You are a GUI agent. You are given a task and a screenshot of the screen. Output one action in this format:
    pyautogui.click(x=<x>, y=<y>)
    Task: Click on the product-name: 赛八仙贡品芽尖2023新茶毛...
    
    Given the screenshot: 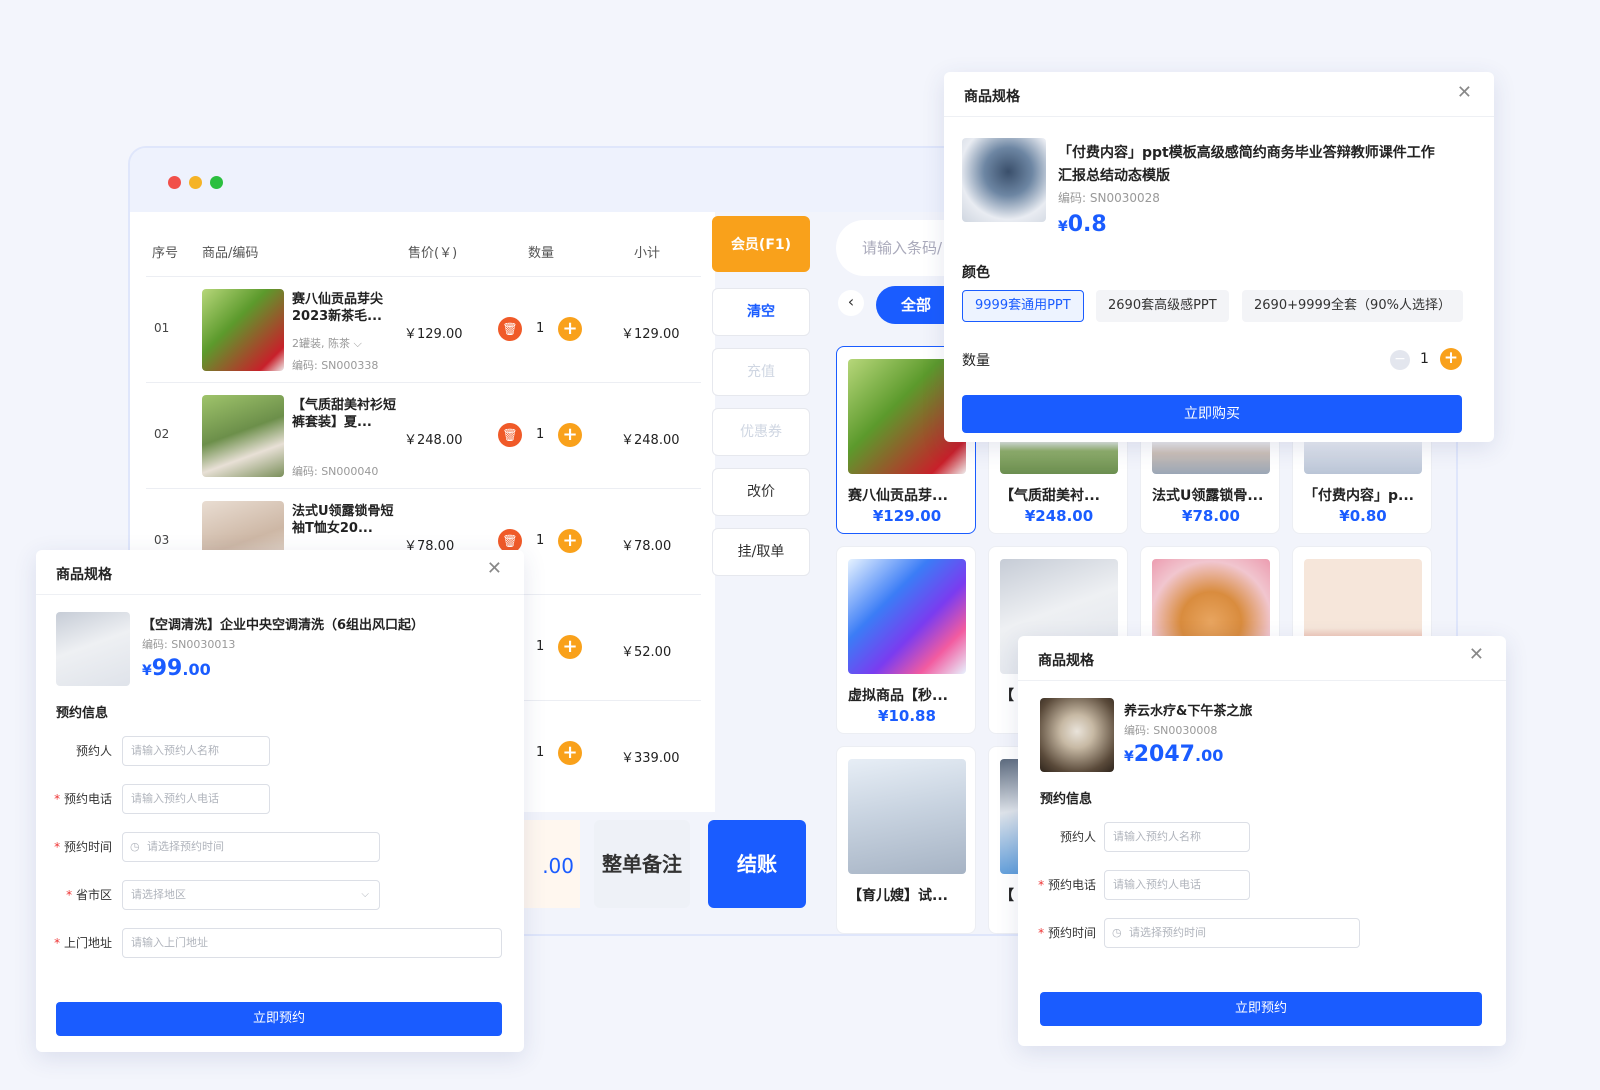 What is the action you would take?
    pyautogui.click(x=338, y=308)
    